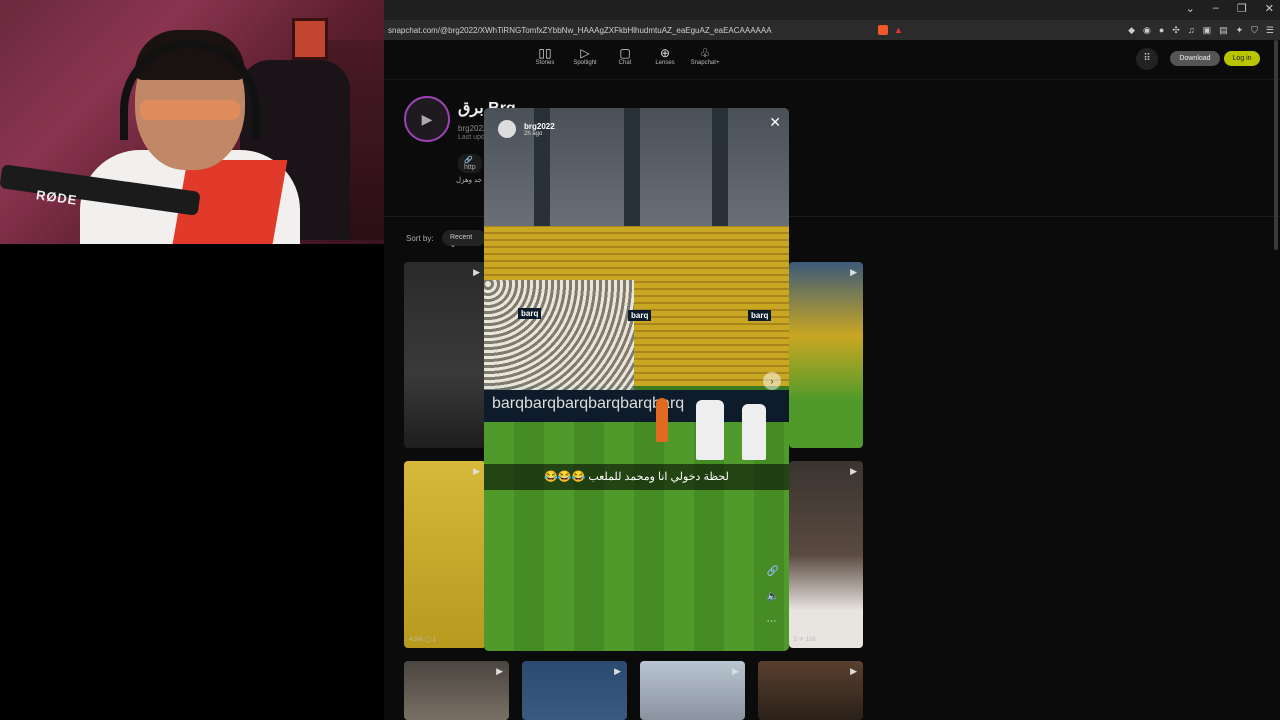 This screenshot has height=720, width=1280. I want to click on tab-list-icon: ⌄, so click(1190, 8).